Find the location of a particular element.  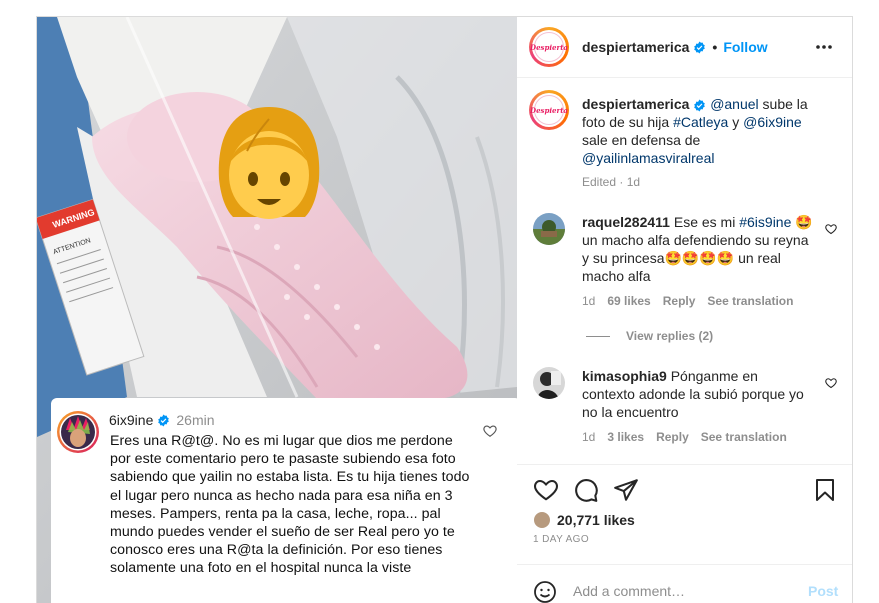

comment-hashtag: #6is9ine is located at coordinates (765, 222).